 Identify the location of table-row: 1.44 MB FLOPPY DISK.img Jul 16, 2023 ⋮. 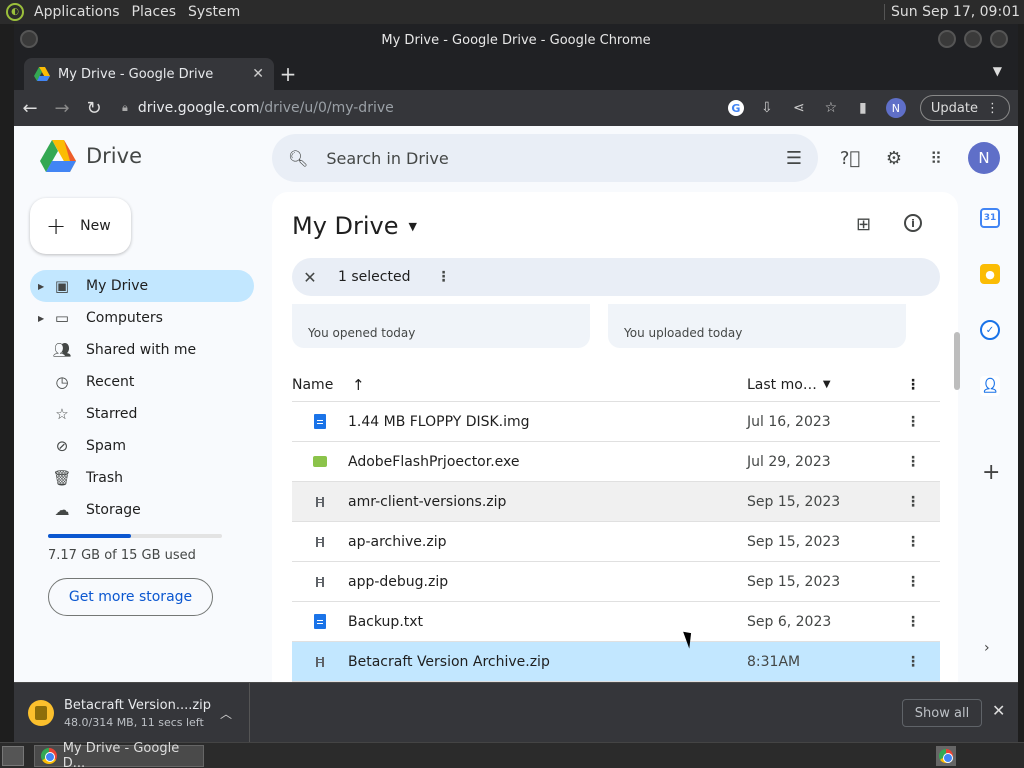
(616, 422).